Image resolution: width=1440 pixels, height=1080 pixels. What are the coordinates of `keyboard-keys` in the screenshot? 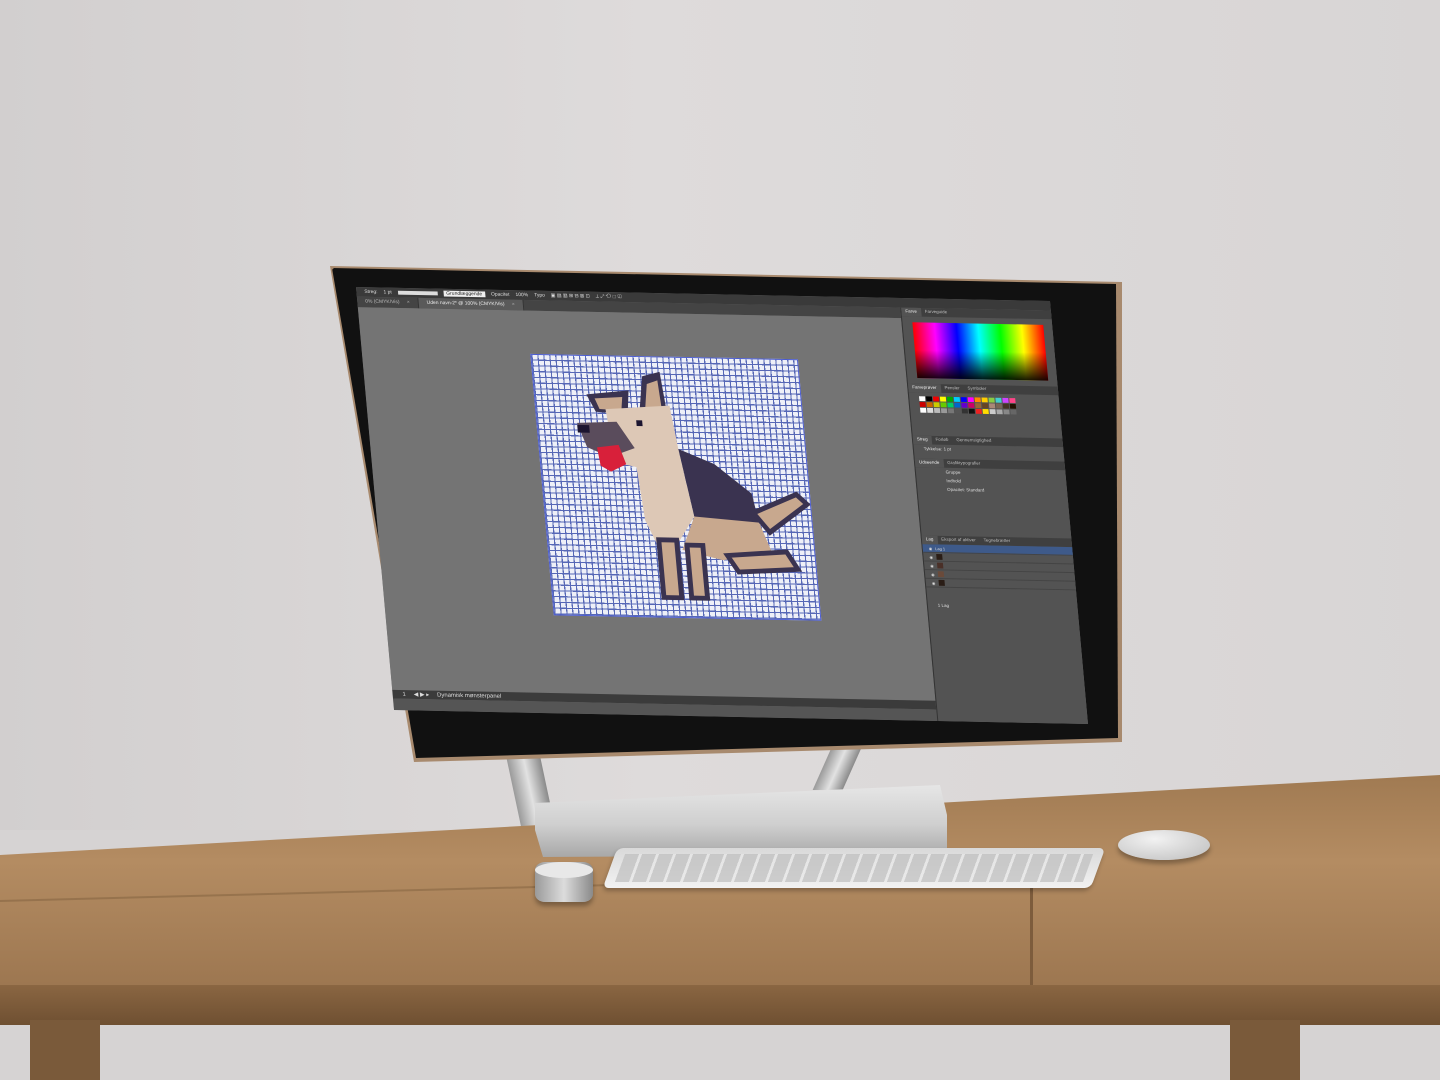 It's located at (854, 868).